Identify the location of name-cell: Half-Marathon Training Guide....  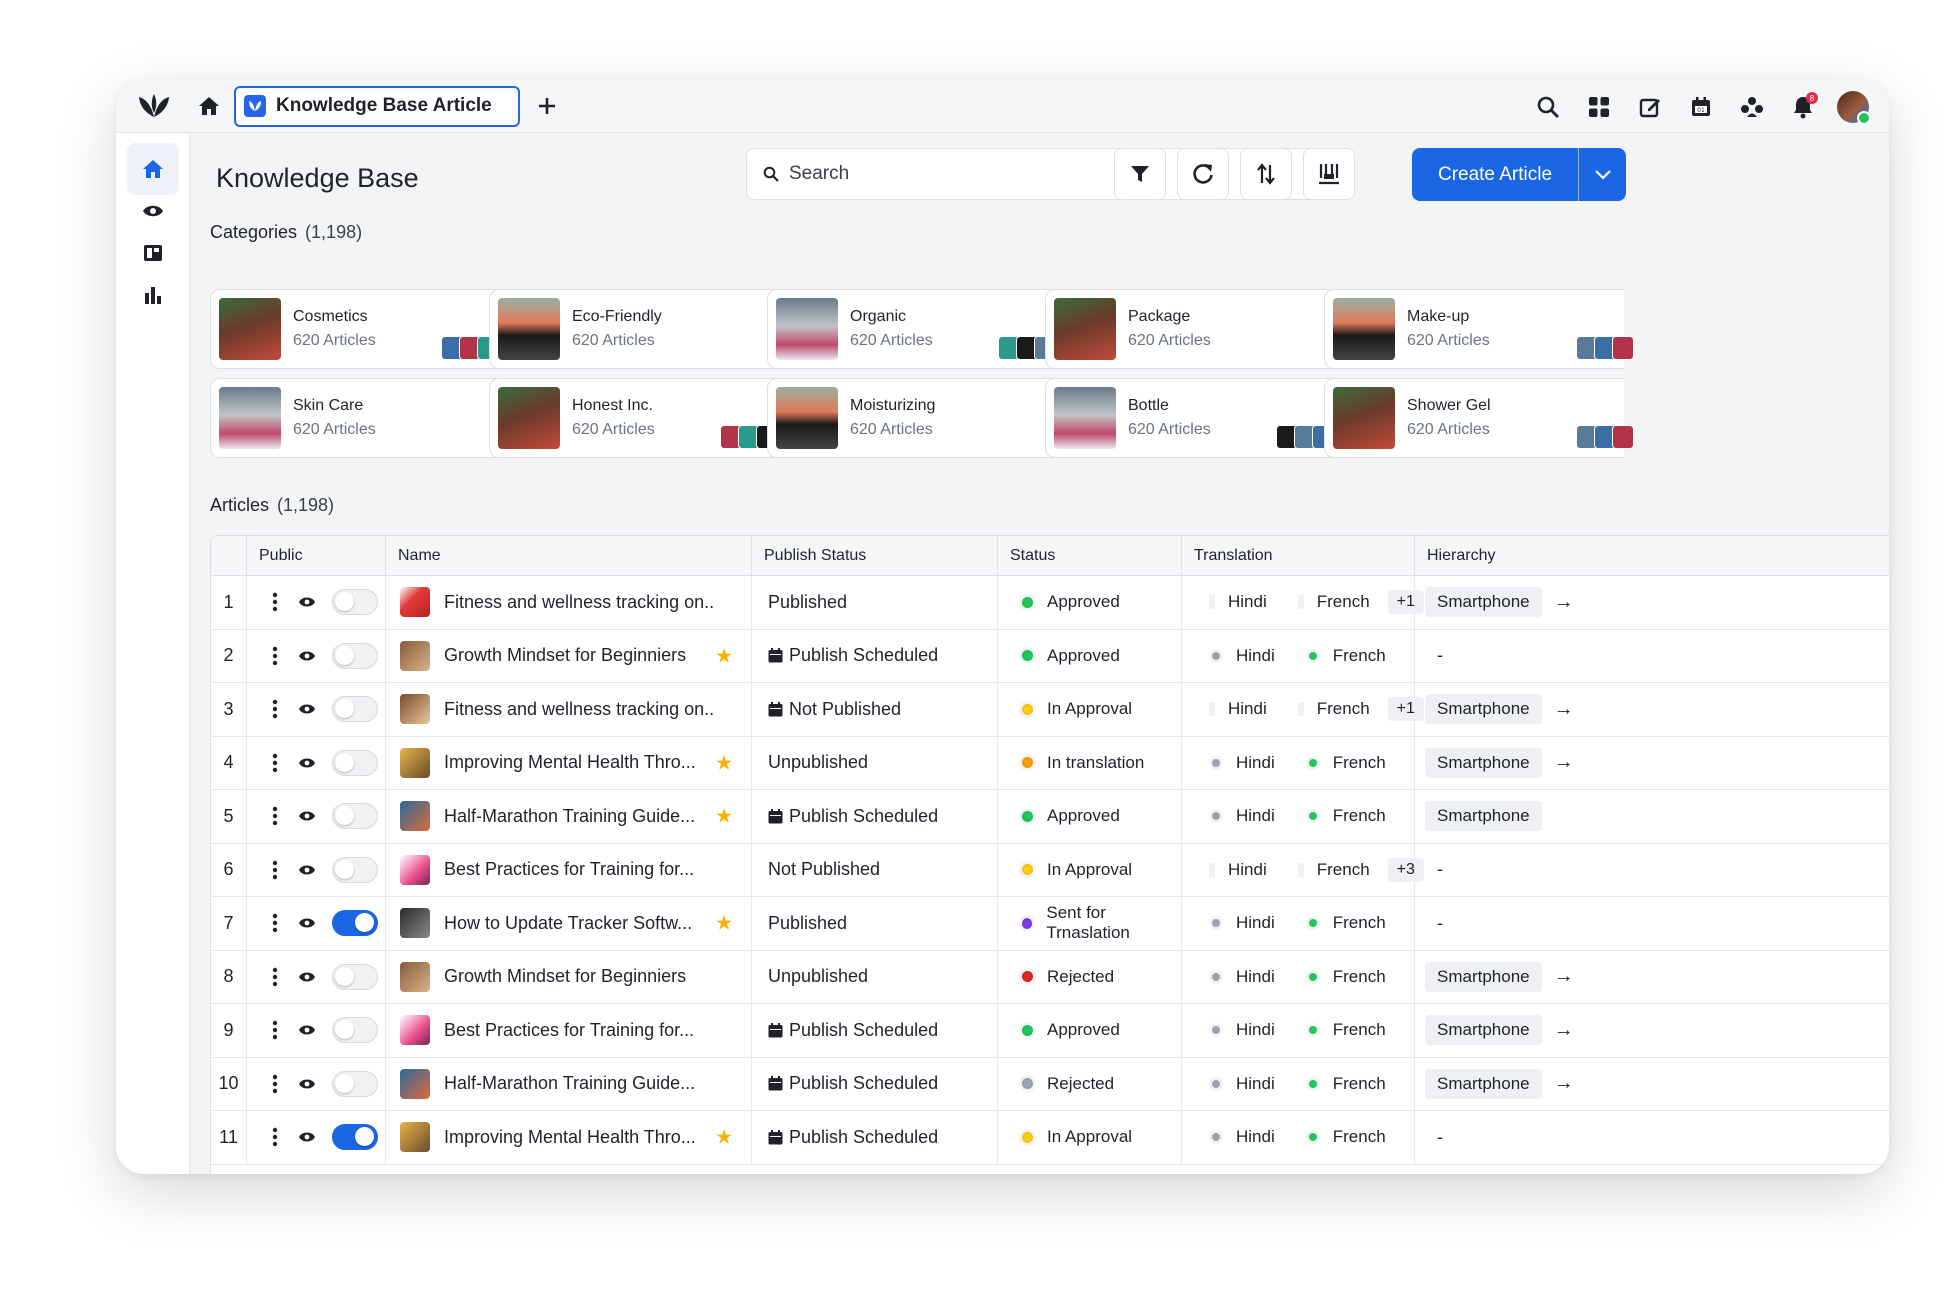
(569, 1083).